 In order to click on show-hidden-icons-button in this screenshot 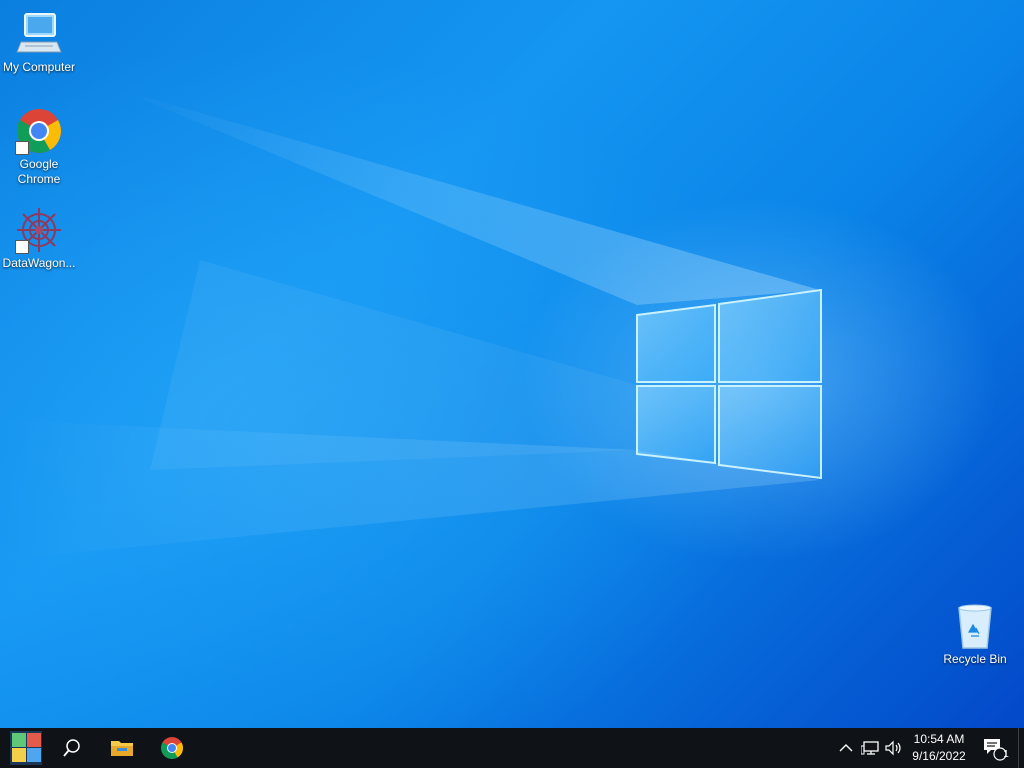, I will do `click(846, 748)`.